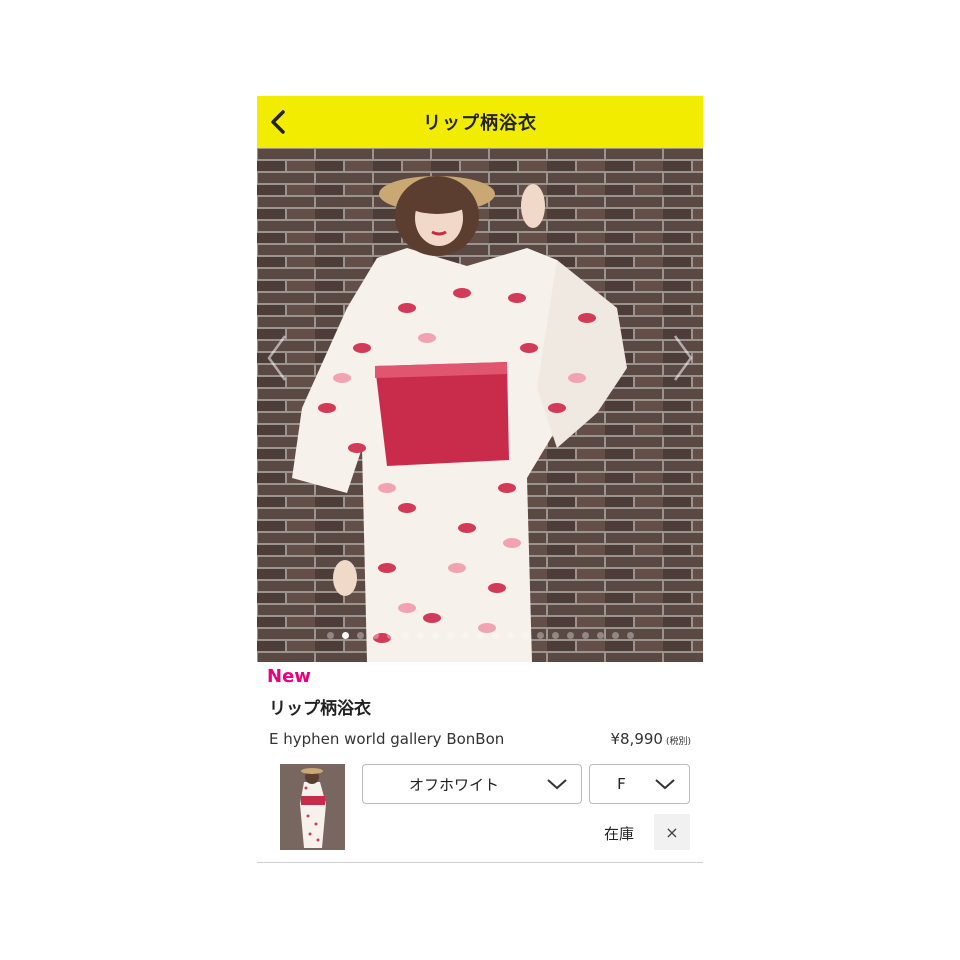 The image size is (960, 960). I want to click on carousel-next-button, so click(683, 358).